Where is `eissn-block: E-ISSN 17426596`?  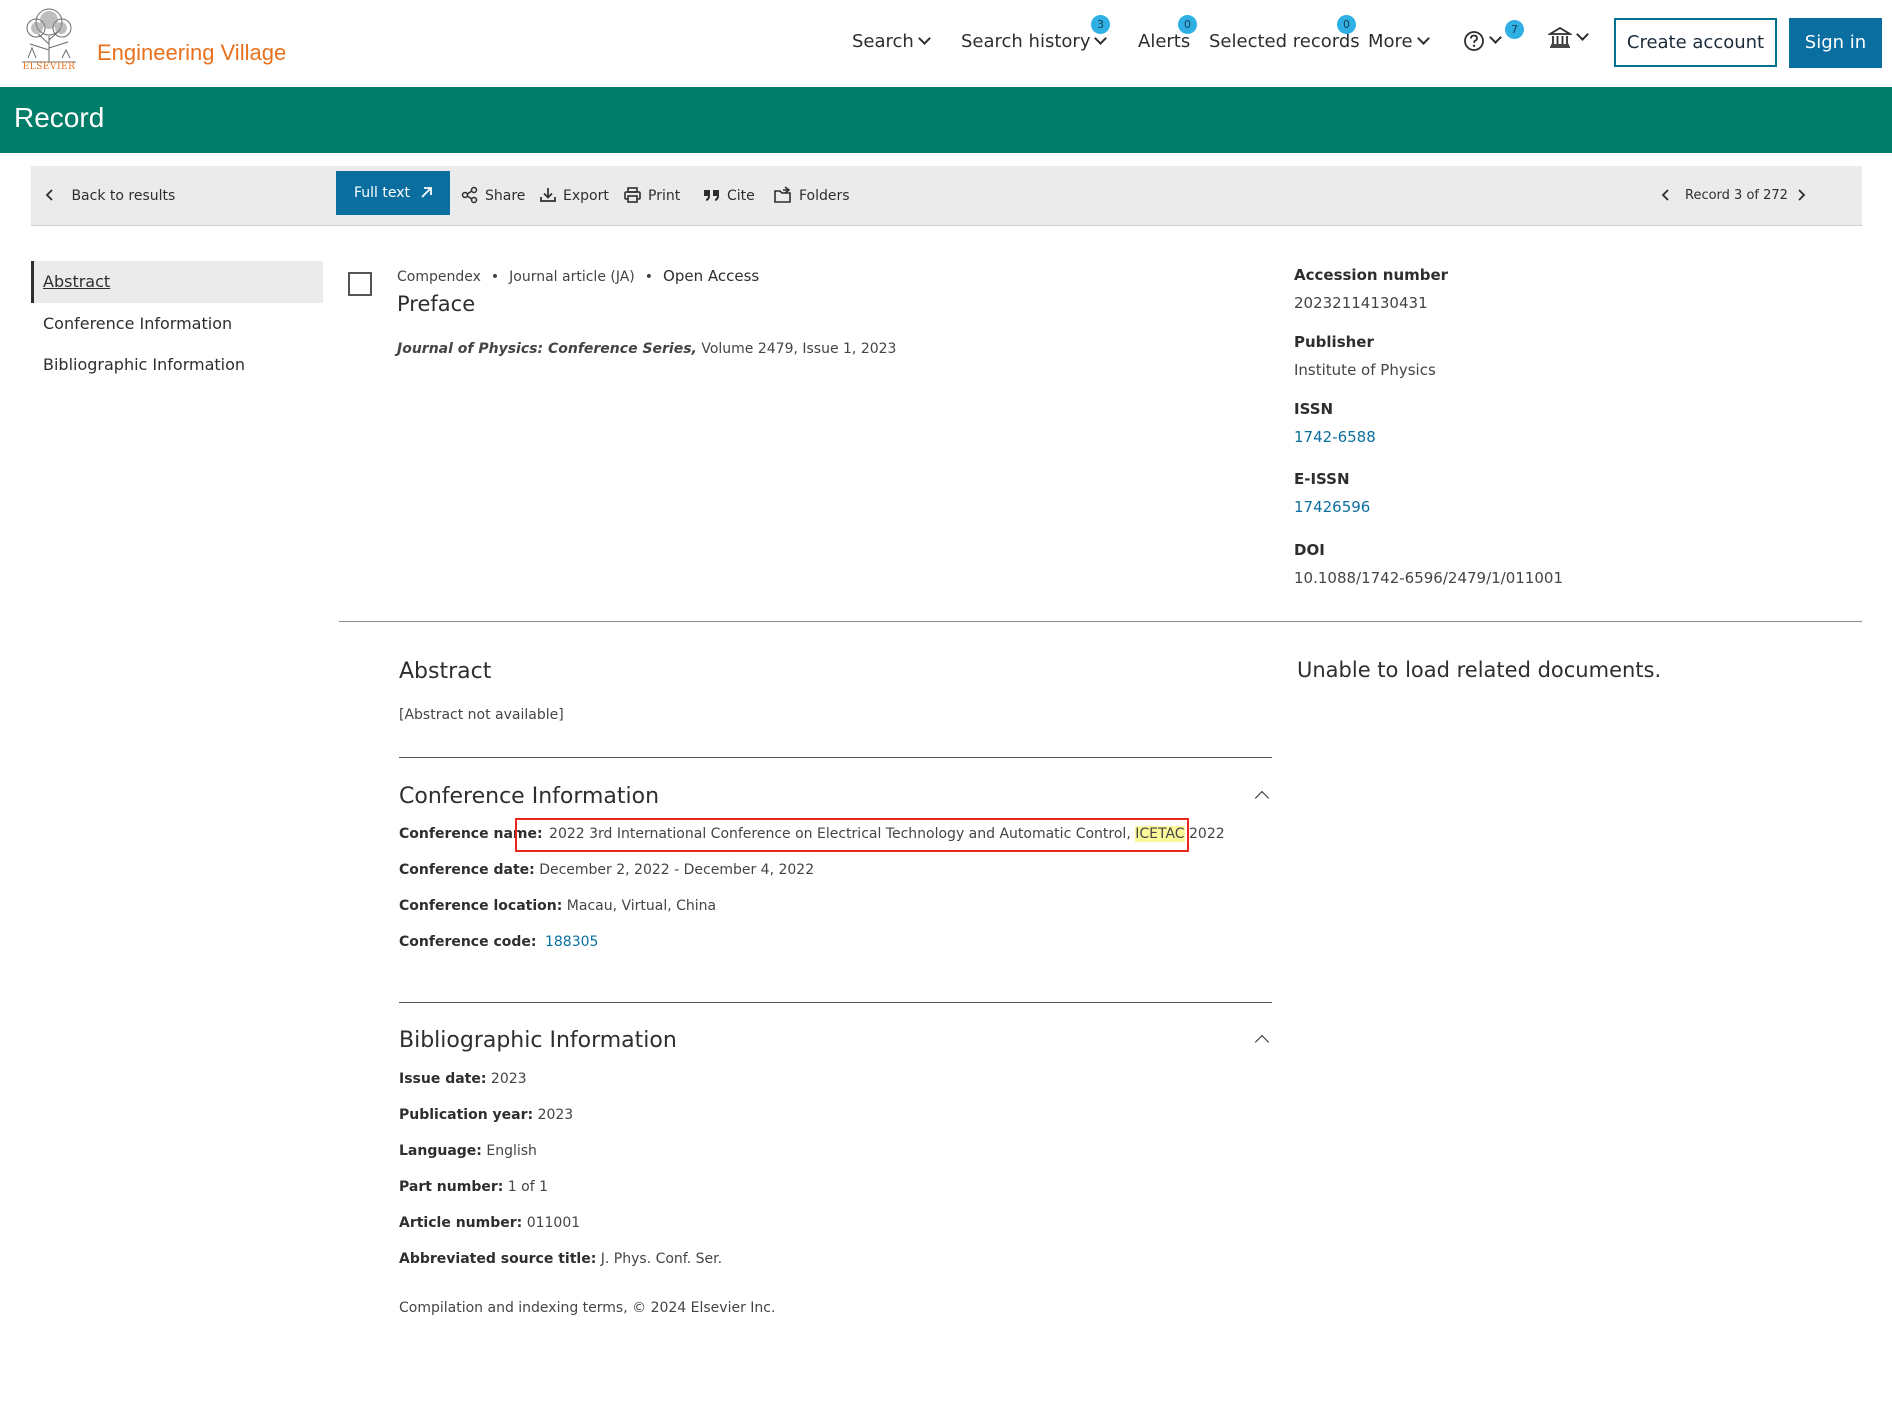
eissn-block: E-ISSN 17426596 is located at coordinates (1332, 493).